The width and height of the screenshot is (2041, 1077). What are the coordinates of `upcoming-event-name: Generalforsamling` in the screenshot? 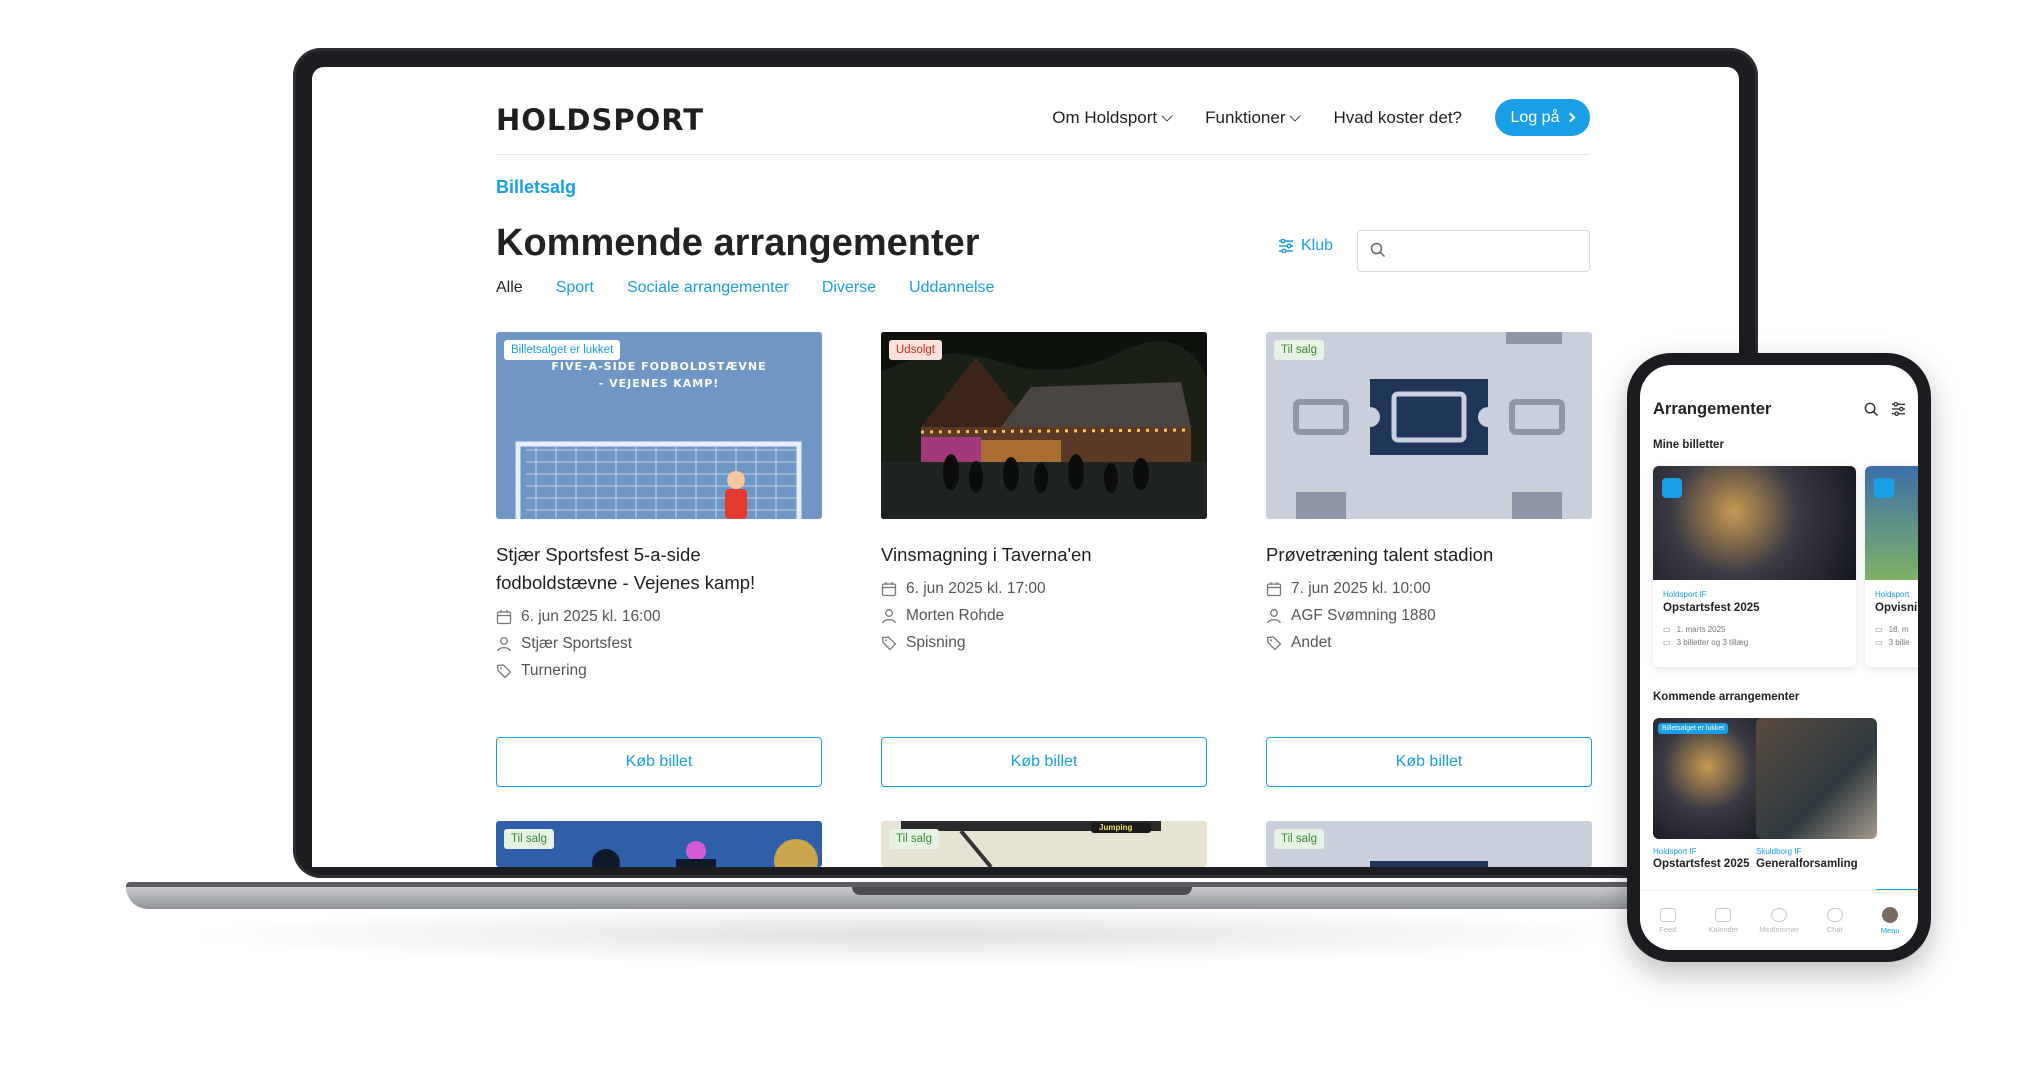 It's located at (1807, 864).